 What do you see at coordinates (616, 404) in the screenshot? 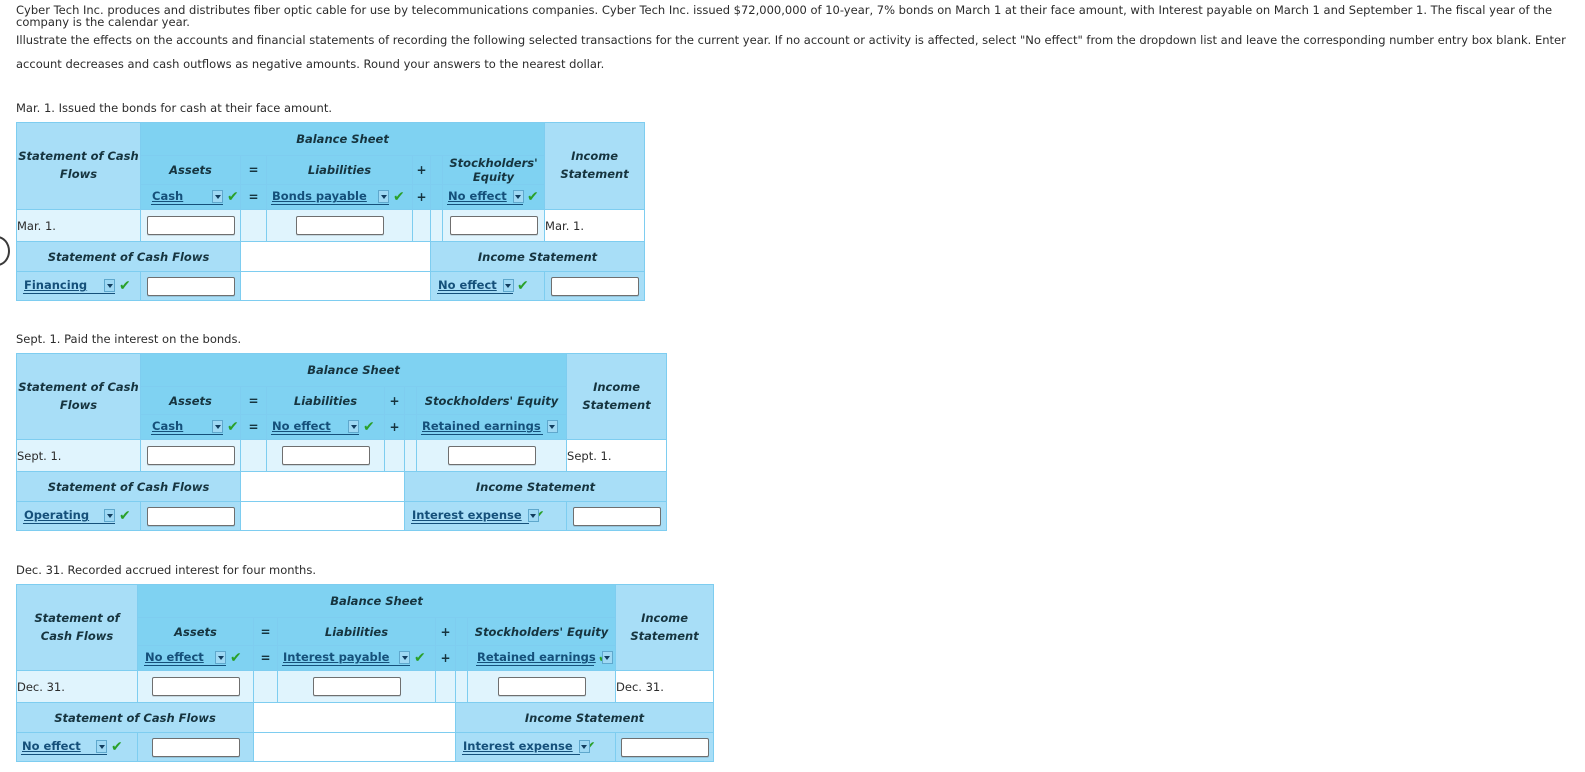
I see `statement-label: Statement` at bounding box center [616, 404].